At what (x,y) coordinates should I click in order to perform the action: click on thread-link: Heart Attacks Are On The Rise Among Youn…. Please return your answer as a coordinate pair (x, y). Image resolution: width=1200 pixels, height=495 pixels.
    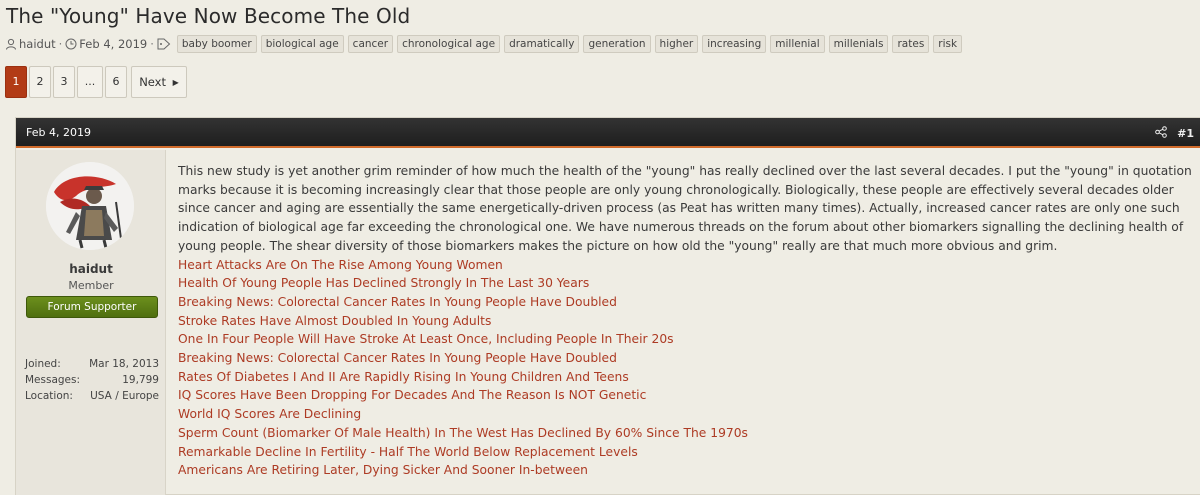
    Looking at the image, I should click on (689, 265).